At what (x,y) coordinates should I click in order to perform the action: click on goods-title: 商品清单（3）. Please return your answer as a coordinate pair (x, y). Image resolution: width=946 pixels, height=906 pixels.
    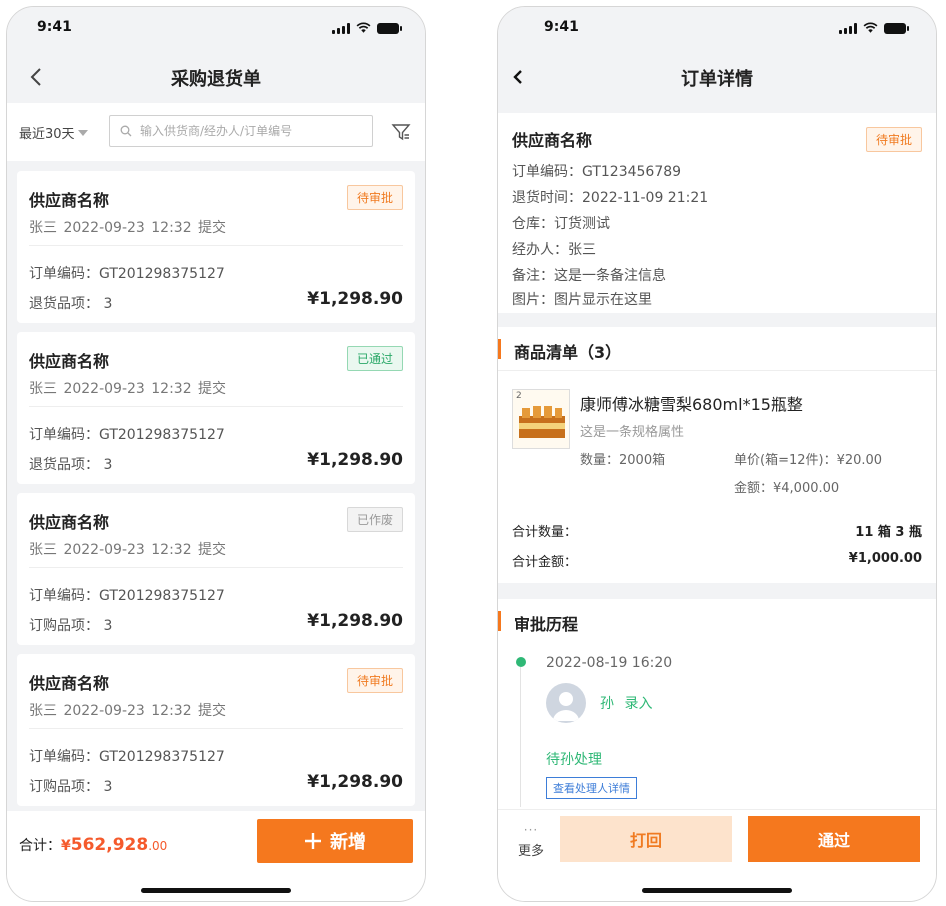
    Looking at the image, I should click on (568, 352).